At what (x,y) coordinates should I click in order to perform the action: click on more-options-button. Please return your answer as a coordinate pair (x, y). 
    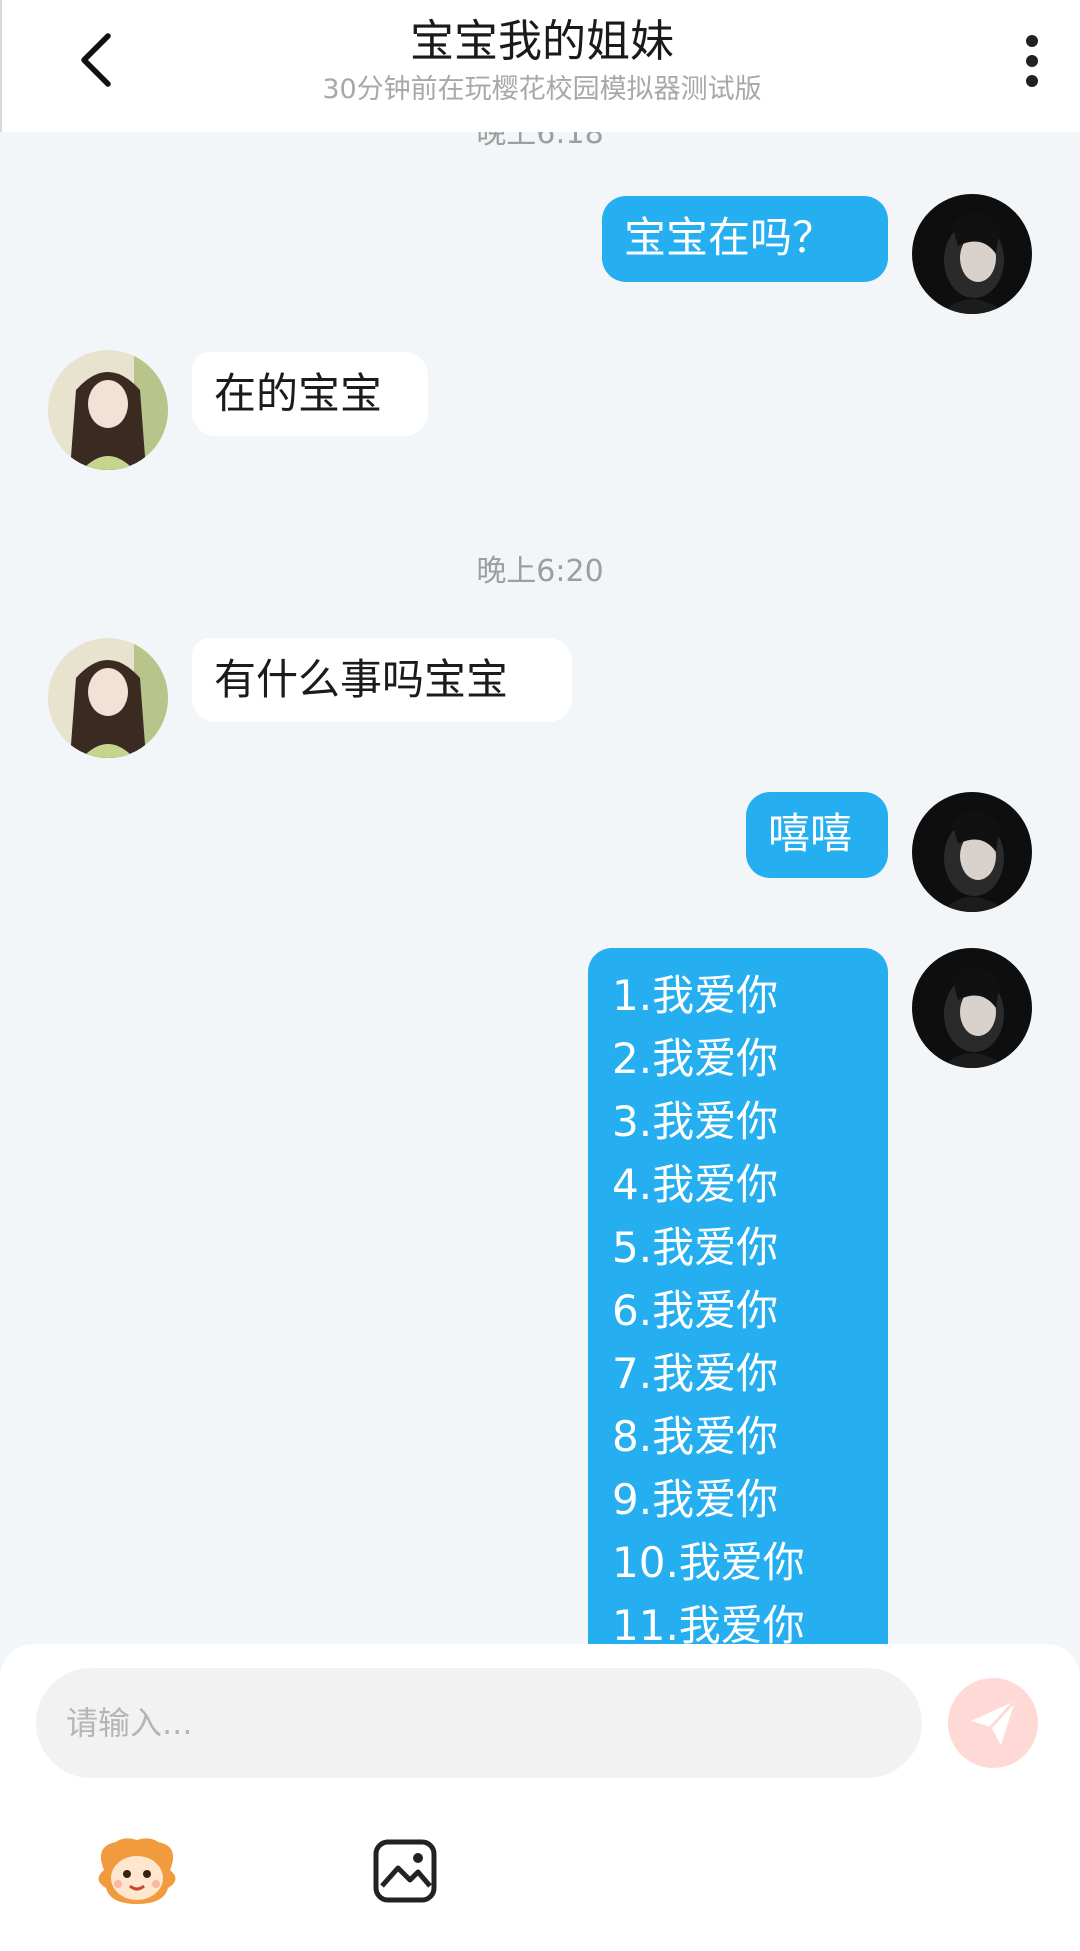
    Looking at the image, I should click on (1032, 61).